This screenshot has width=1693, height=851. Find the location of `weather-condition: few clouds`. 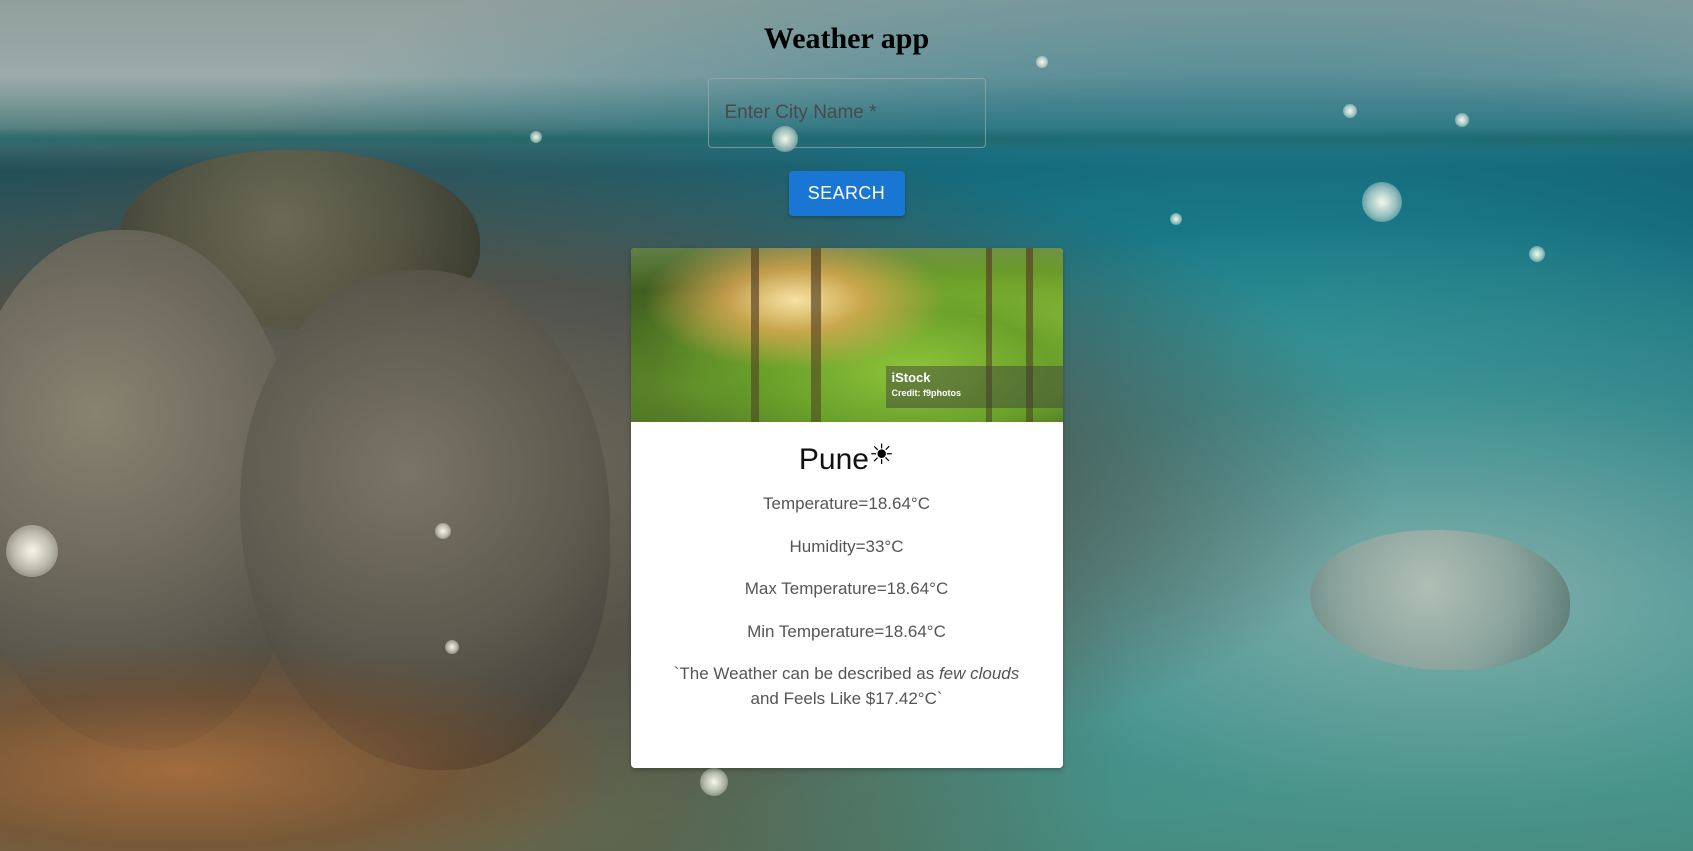

weather-condition: few clouds is located at coordinates (979, 673).